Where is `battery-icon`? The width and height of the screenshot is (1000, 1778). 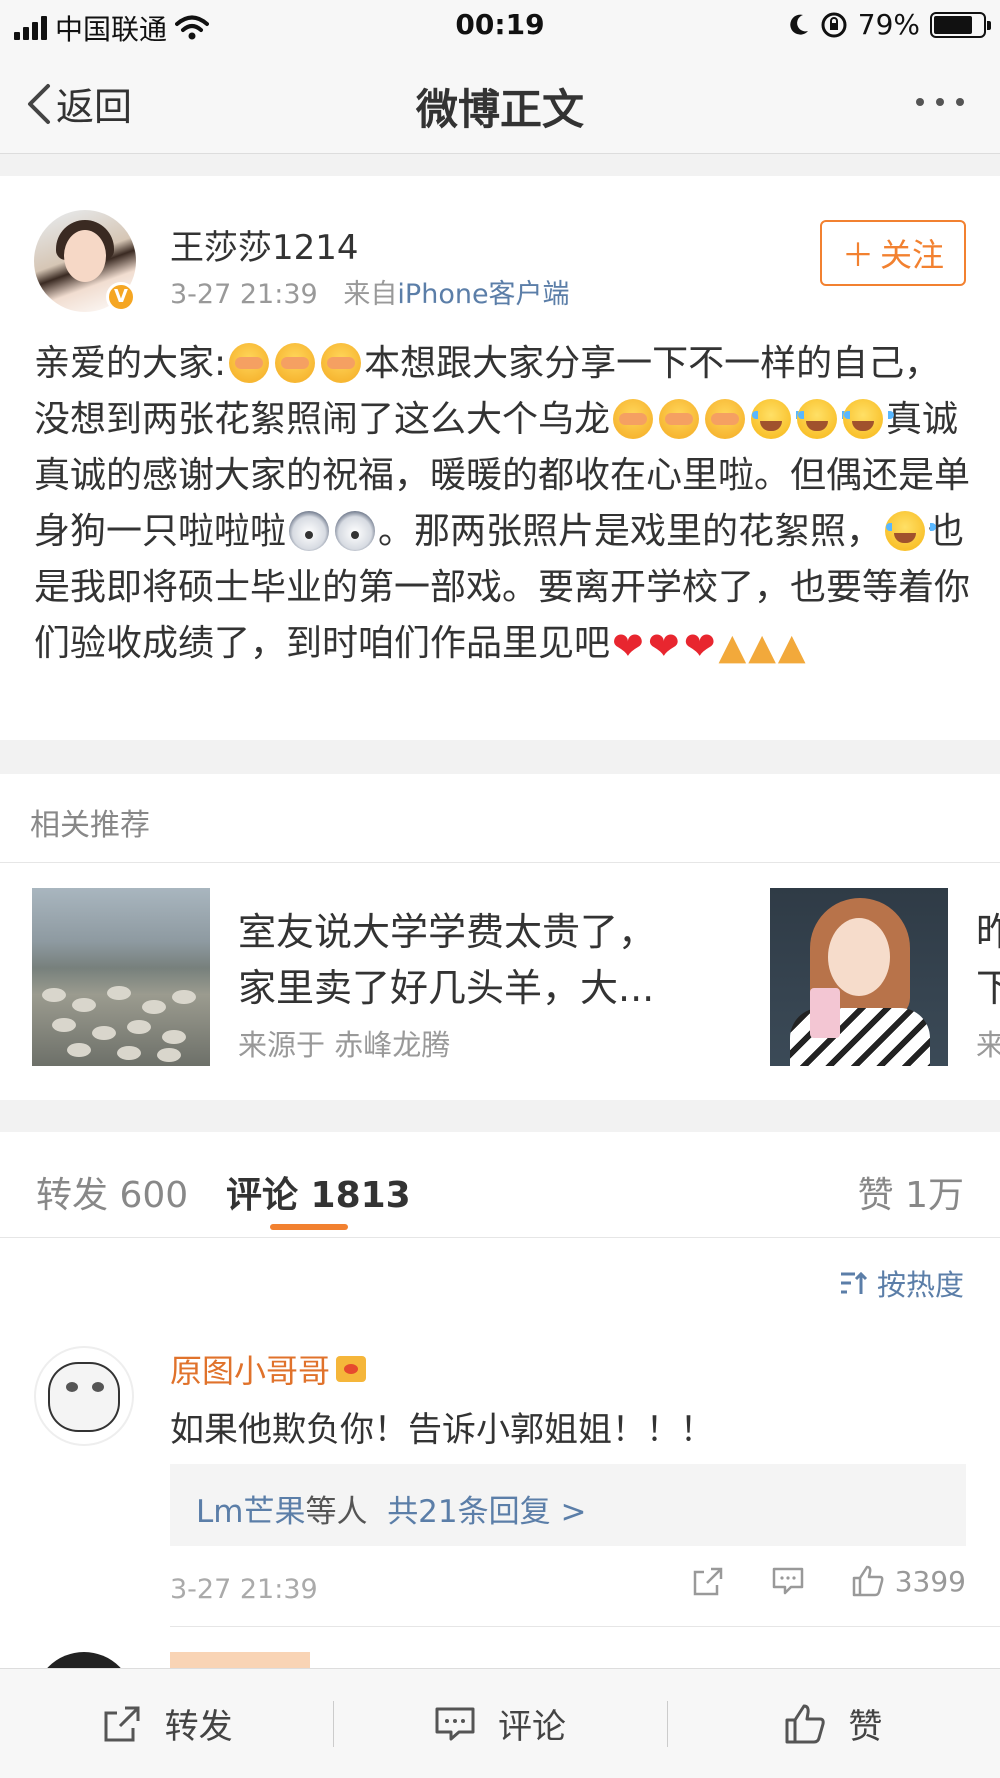
battery-icon is located at coordinates (960, 24).